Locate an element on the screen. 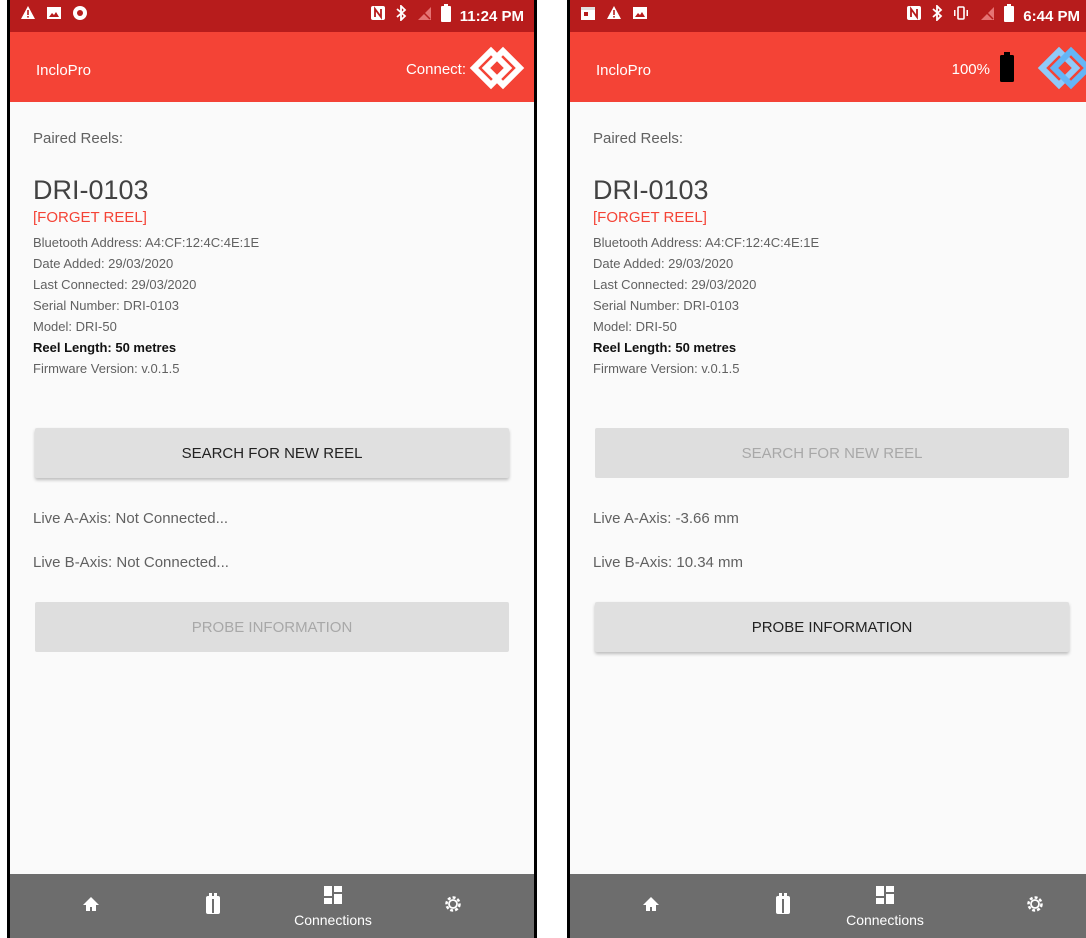 Image resolution: width=1086 pixels, height=938 pixels. app-bar: IncloPro Connect: is located at coordinates (272, 67).